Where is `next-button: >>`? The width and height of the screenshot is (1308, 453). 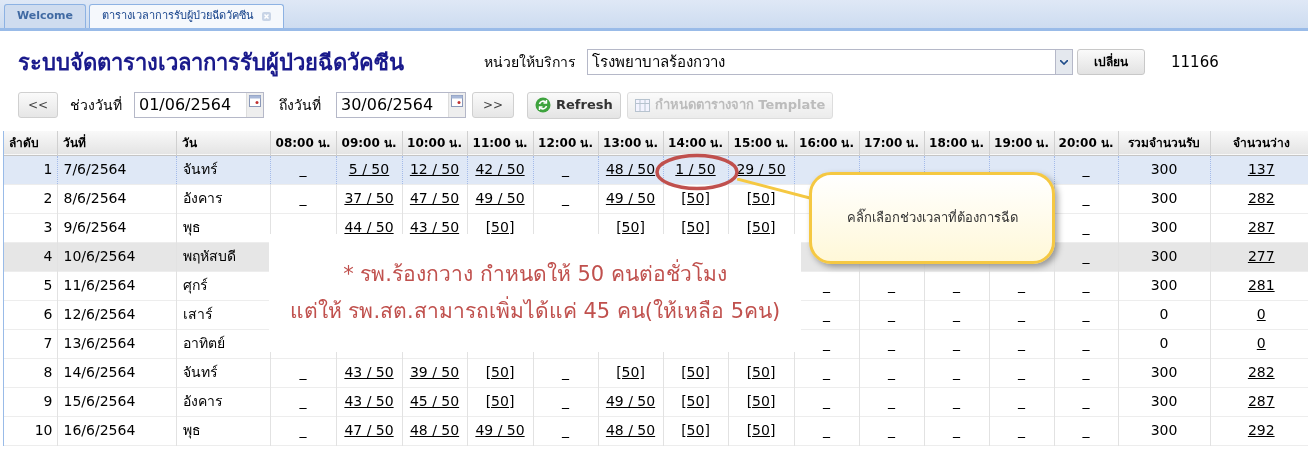 next-button: >> is located at coordinates (493, 105).